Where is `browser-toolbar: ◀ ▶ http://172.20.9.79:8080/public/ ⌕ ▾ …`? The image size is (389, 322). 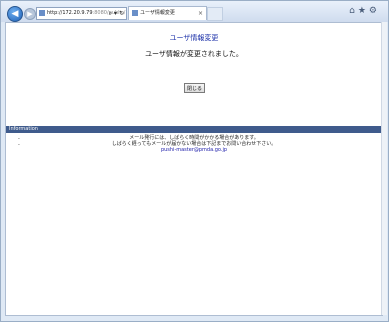 browser-toolbar: ◀ ▶ http://172.20.9.79:8080/public/ ⌕ ▾ … is located at coordinates (194, 11).